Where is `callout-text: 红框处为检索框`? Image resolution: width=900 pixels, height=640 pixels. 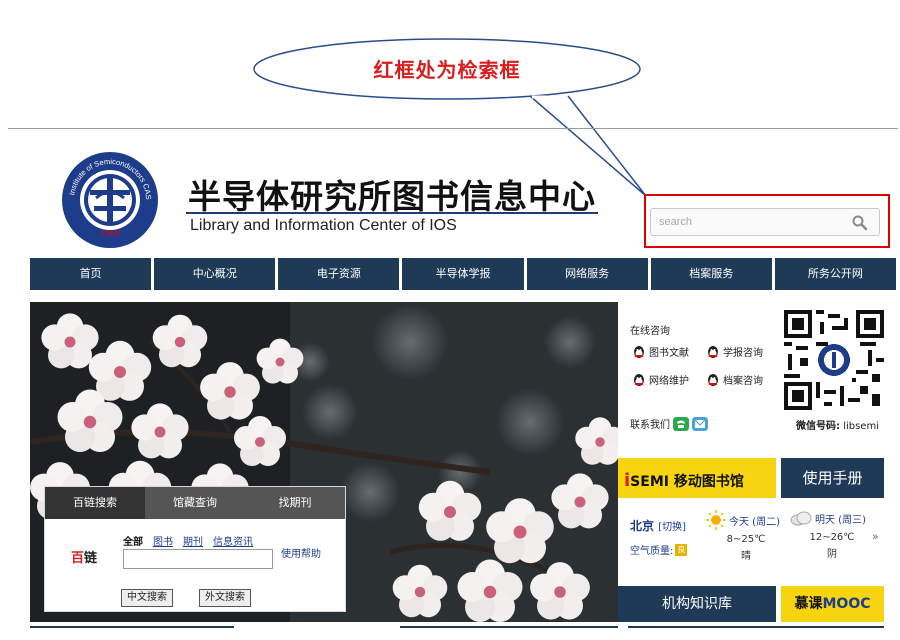 callout-text: 红框处为检索框 is located at coordinates (447, 70).